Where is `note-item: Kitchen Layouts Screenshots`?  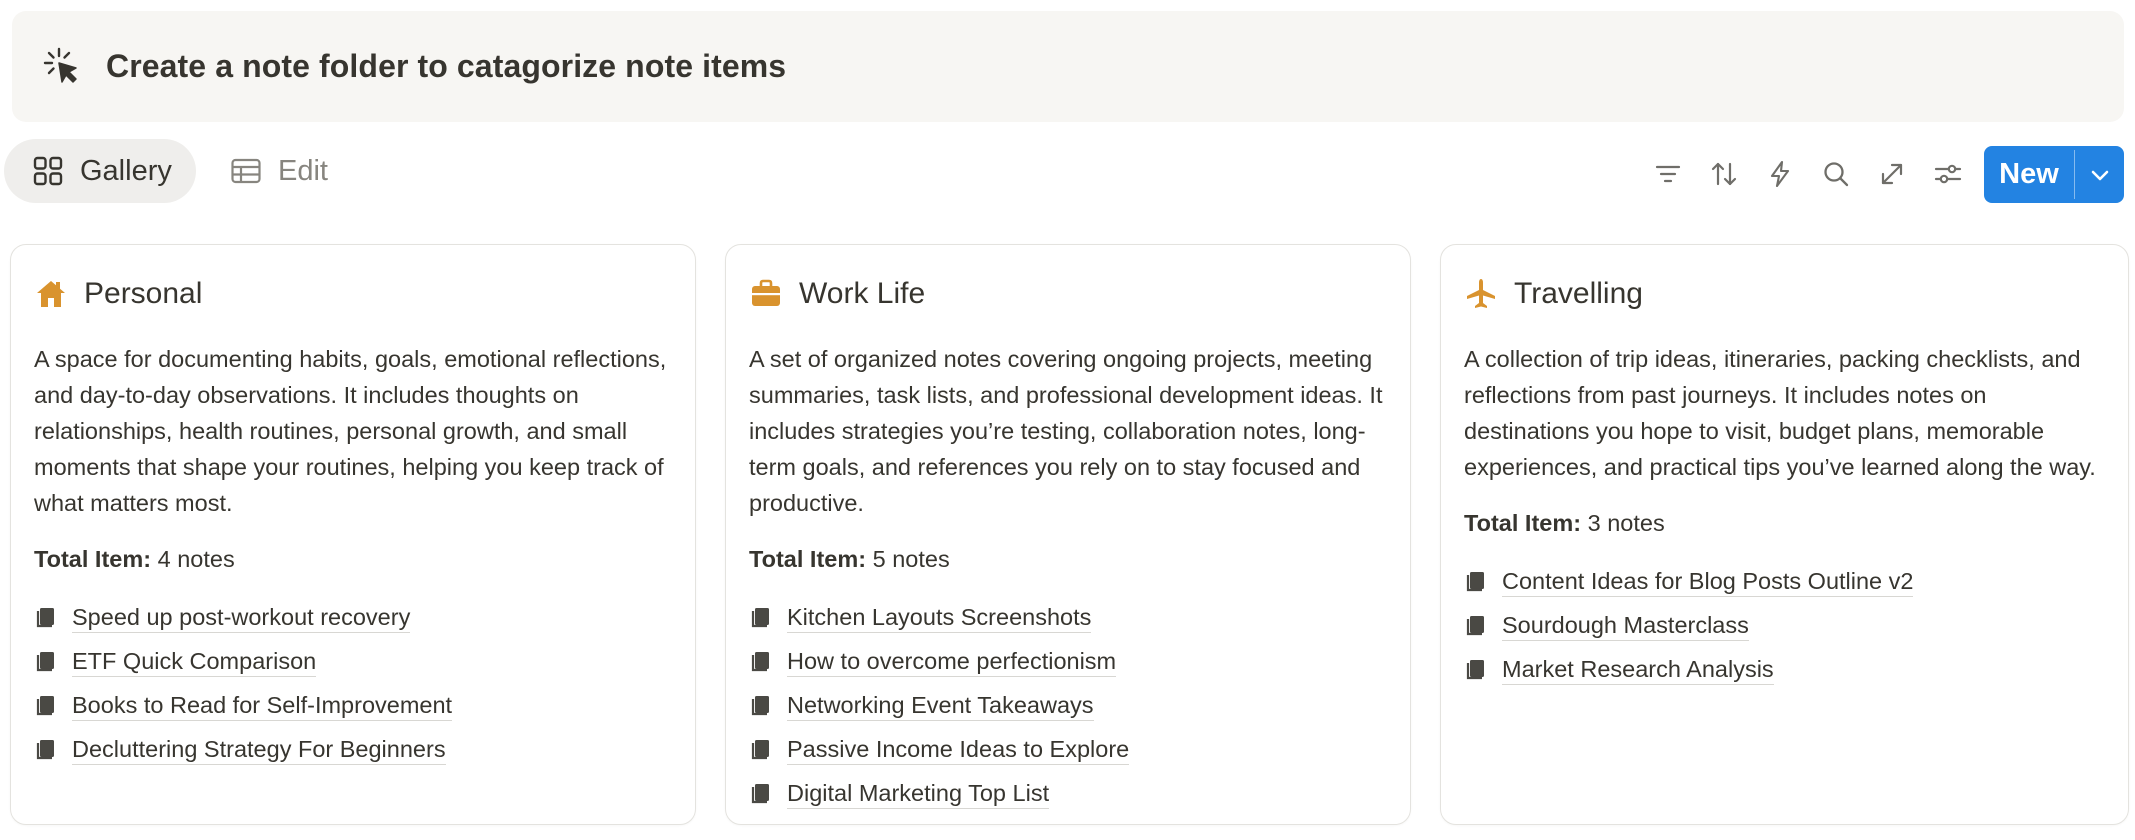
note-item: Kitchen Layouts Screenshots is located at coordinates (1067, 617).